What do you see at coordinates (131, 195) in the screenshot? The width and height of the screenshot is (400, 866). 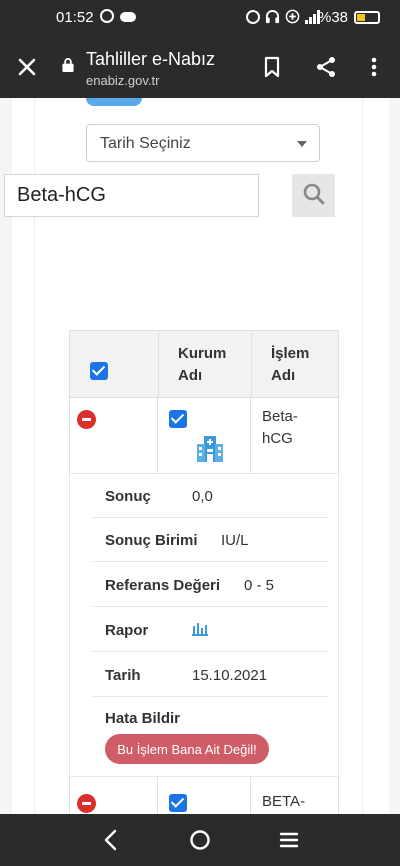 I see `search-input` at bounding box center [131, 195].